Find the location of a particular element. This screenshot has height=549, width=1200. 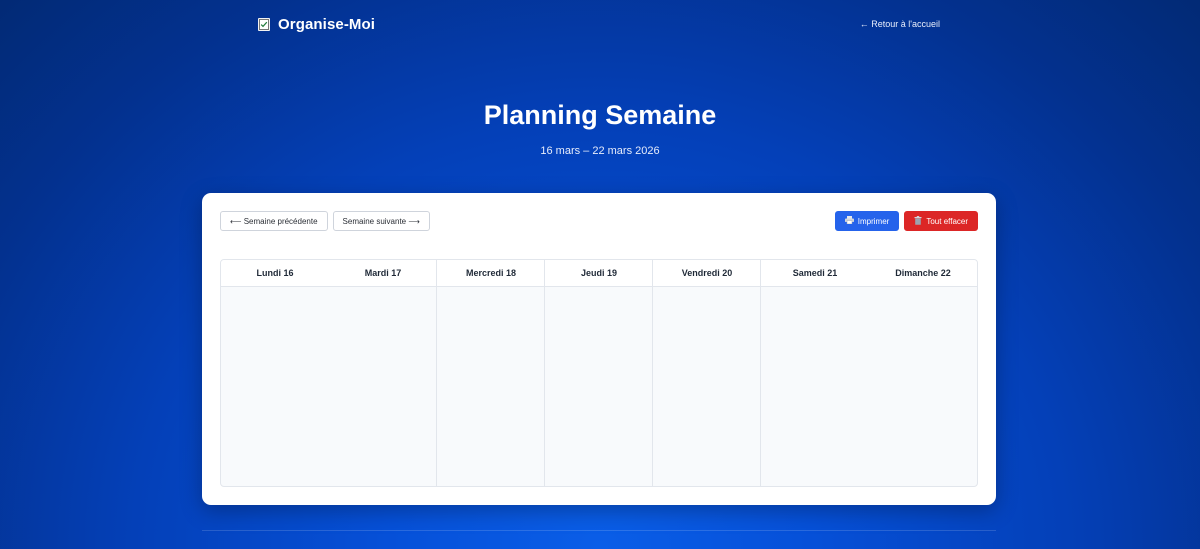

day-column-friday is located at coordinates (707, 386).